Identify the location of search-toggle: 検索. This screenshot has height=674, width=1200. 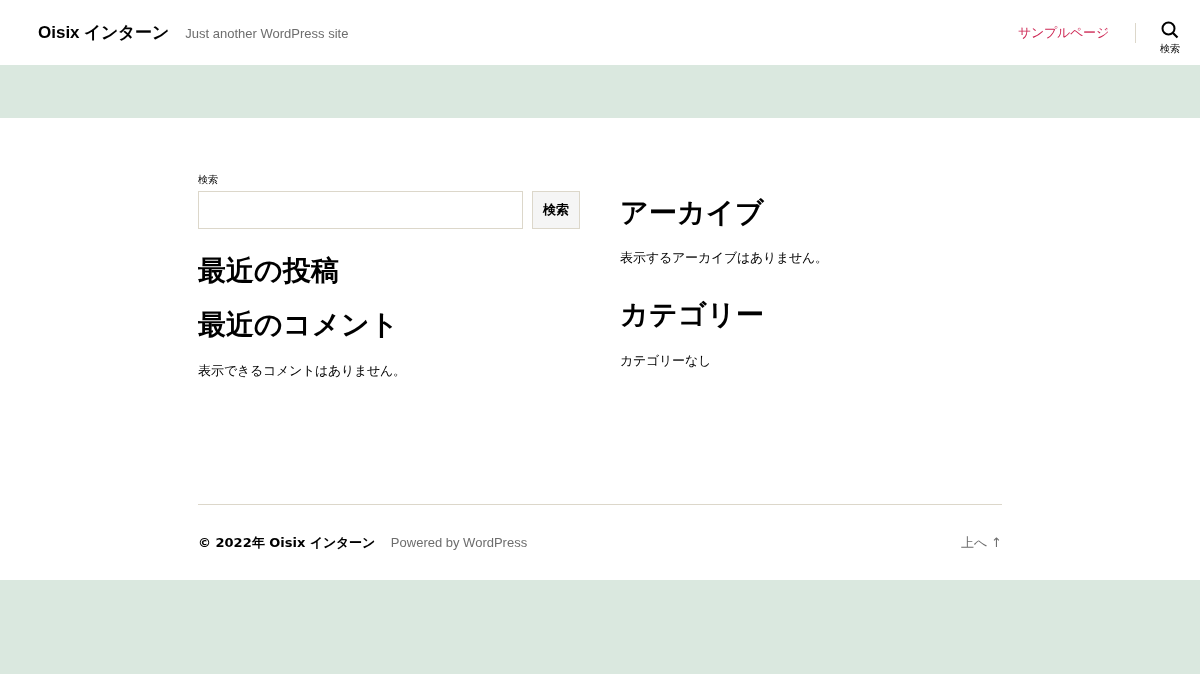
(1170, 38).